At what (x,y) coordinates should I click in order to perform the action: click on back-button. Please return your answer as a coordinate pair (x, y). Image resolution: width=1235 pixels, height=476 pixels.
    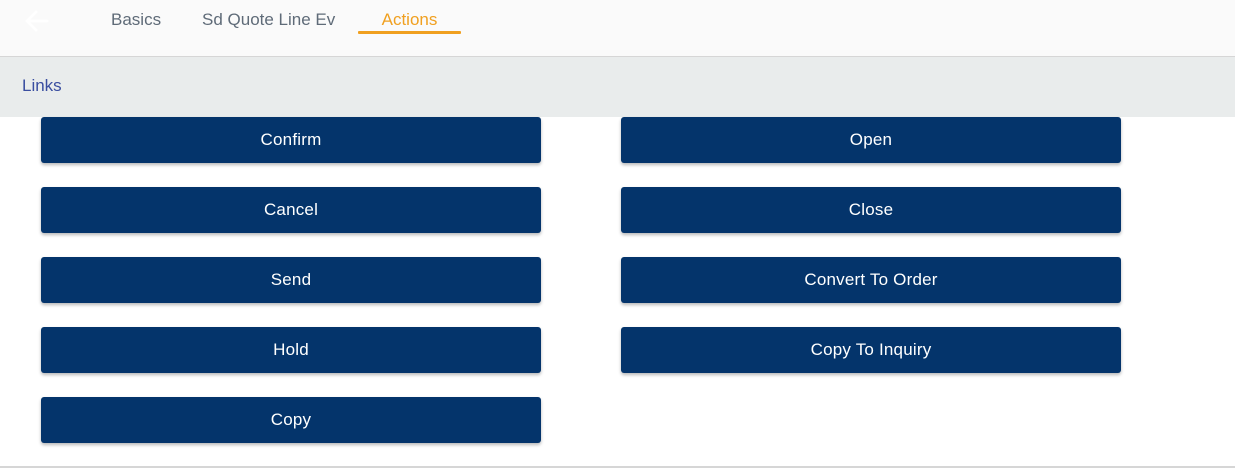
    Looking at the image, I should click on (36, 21).